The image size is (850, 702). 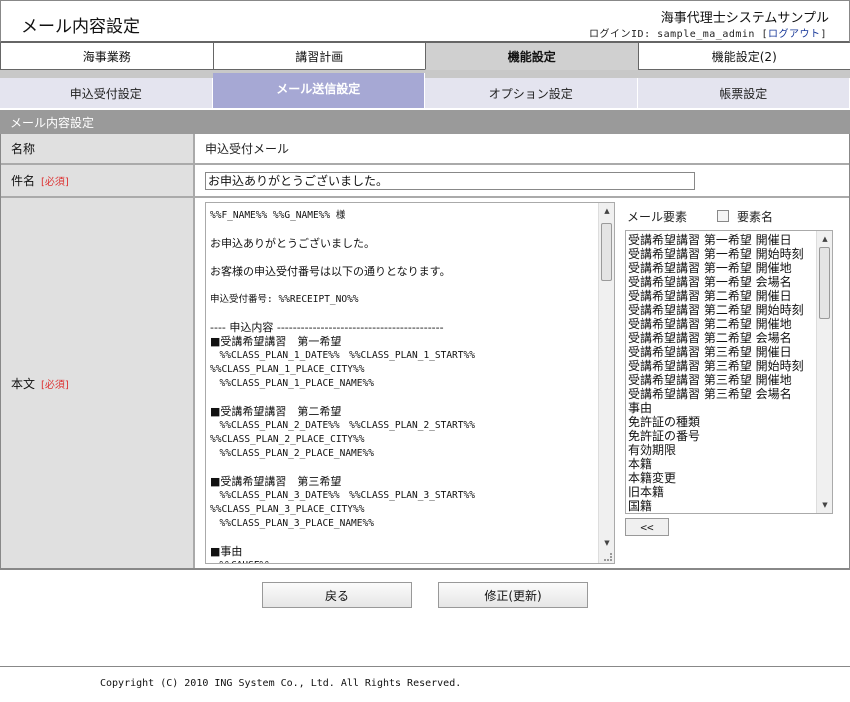 What do you see at coordinates (522, 148) in the screenshot?
I see `name-value: 申込受付メール` at bounding box center [522, 148].